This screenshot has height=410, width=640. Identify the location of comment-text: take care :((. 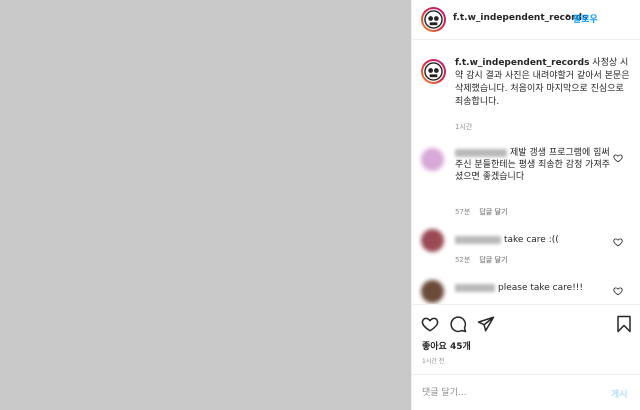
(534, 240).